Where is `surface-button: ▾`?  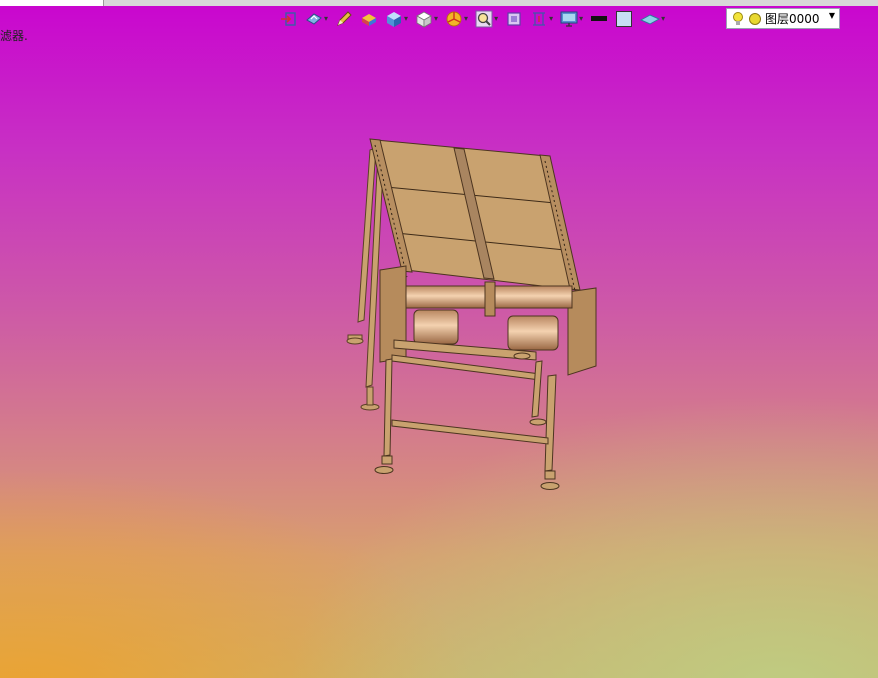
surface-button: ▾ is located at coordinates (652, 19).